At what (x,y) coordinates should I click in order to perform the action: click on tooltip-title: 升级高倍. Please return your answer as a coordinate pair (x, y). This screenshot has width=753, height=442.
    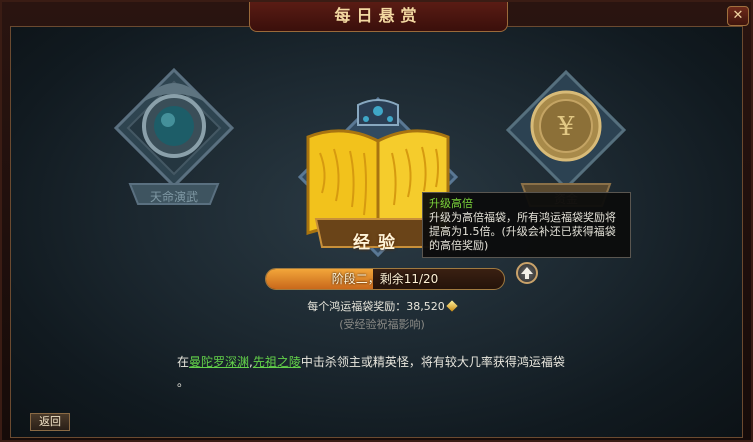
    Looking at the image, I should click on (451, 203).